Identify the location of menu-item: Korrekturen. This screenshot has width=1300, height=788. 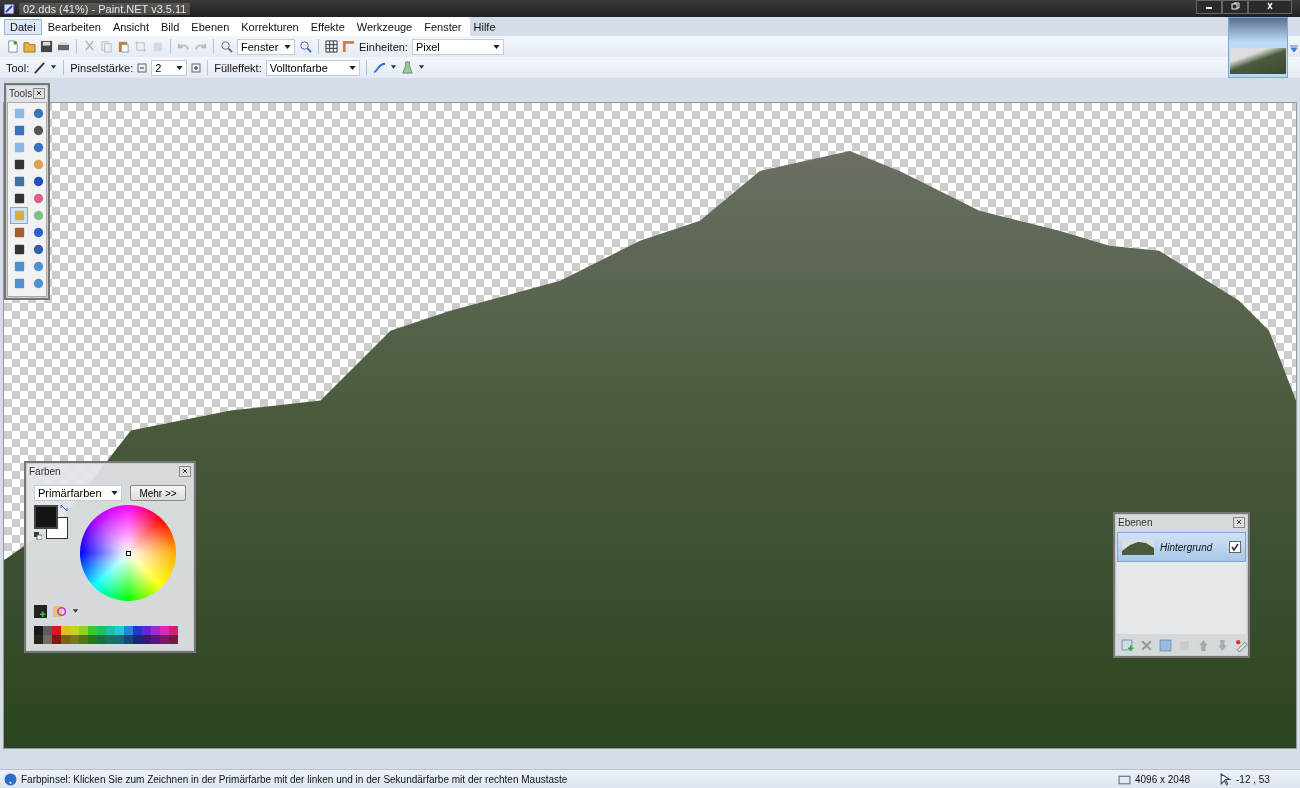
(270, 26).